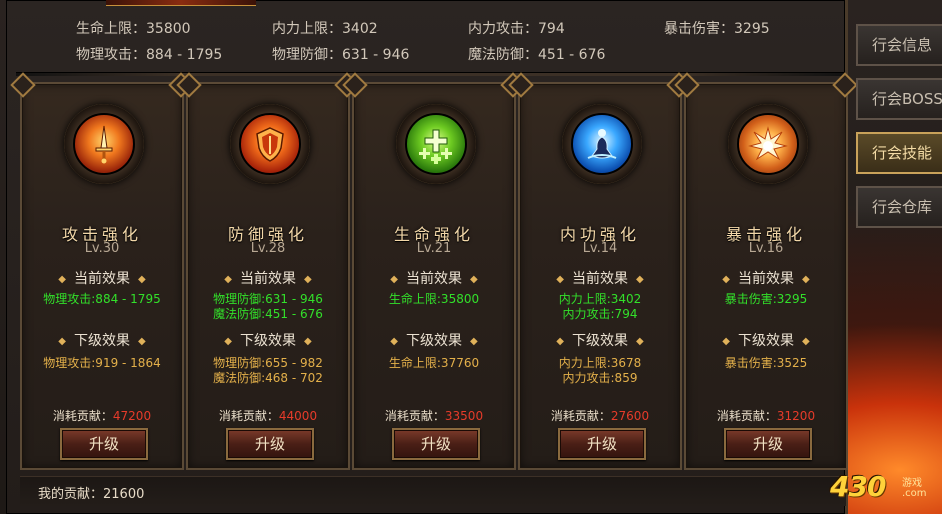  What do you see at coordinates (717, 29) in the screenshot?
I see `stat-crit-damage: 暴击伤害：3295` at bounding box center [717, 29].